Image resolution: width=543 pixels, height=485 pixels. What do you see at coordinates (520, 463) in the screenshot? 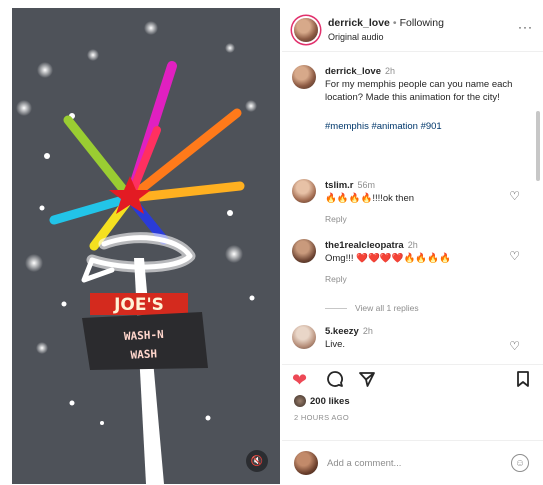
I see `emoji-icon: ☺` at bounding box center [520, 463].